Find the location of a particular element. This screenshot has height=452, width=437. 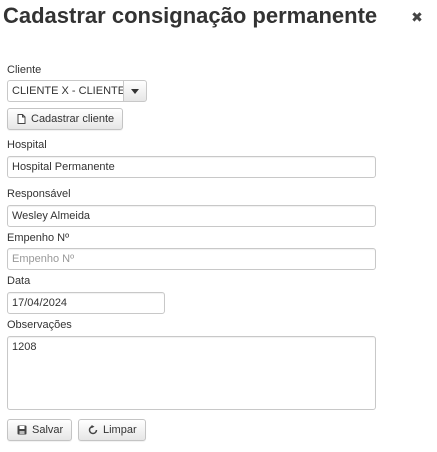

cliente-select-toggle is located at coordinates (135, 91).